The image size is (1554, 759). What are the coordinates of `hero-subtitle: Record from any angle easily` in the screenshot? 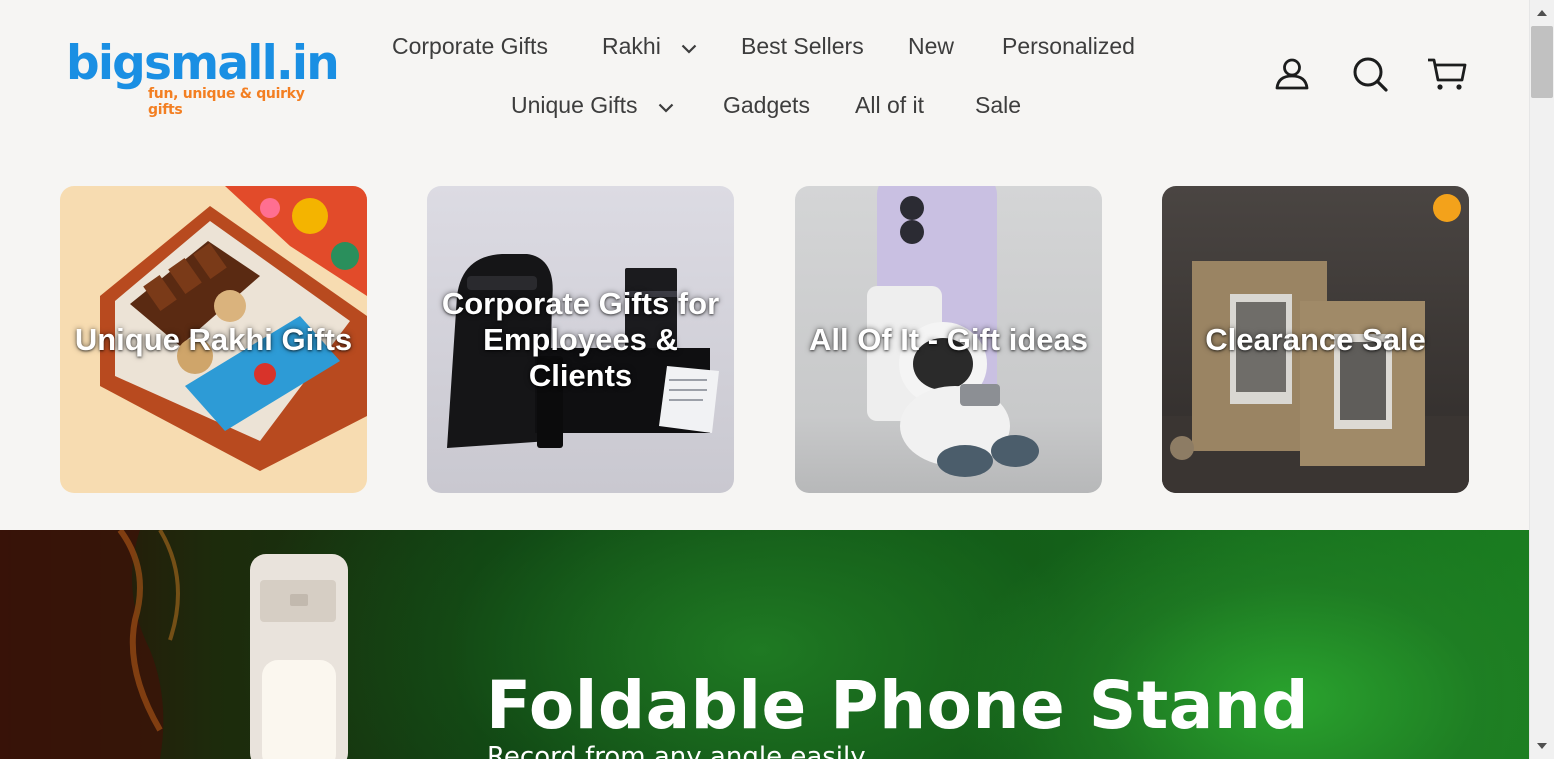 It's located at (676, 750).